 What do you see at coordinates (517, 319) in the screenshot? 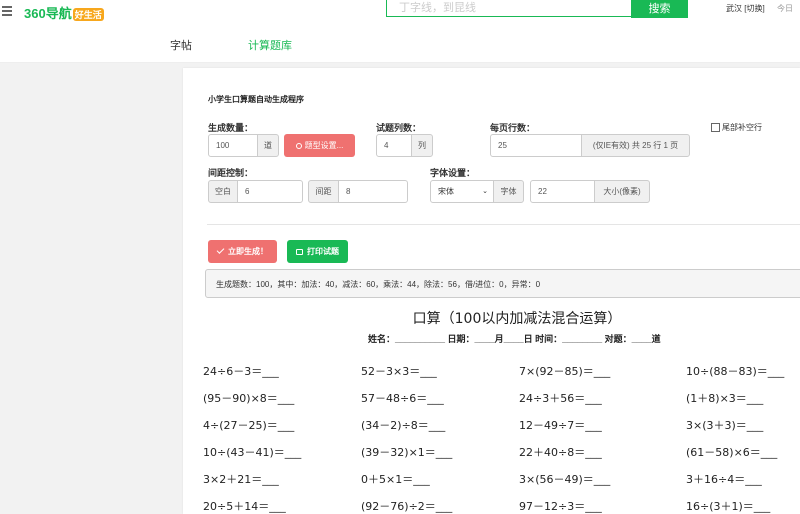
I see `sheet-title: 口算（100以内加减法混合运算）` at bounding box center [517, 319].